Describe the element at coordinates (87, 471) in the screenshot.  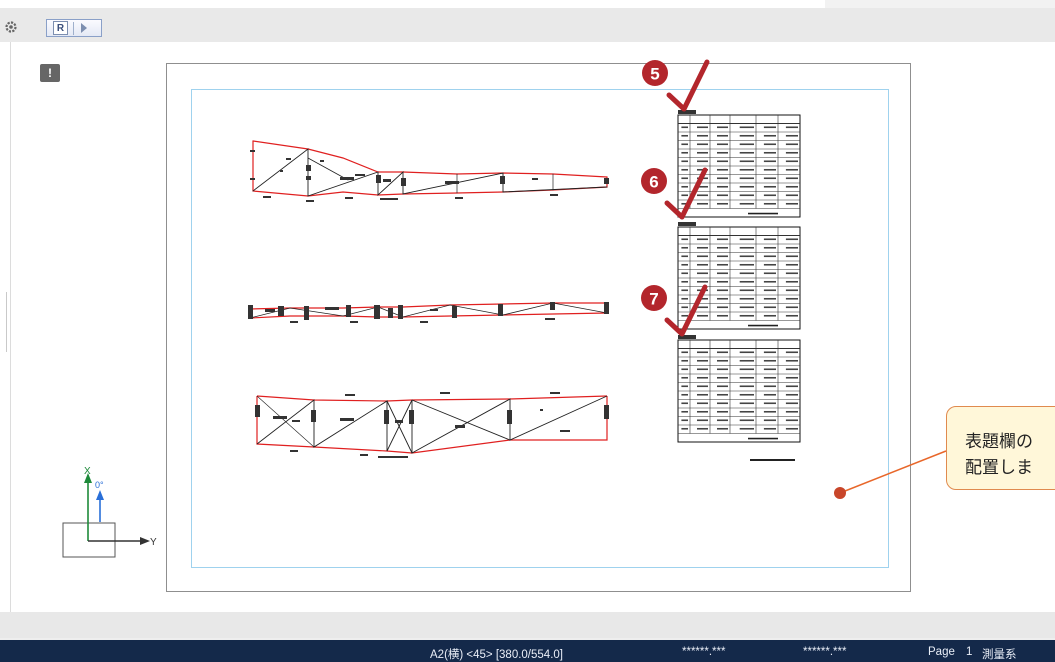
I see `axis-x-label: X` at that location.